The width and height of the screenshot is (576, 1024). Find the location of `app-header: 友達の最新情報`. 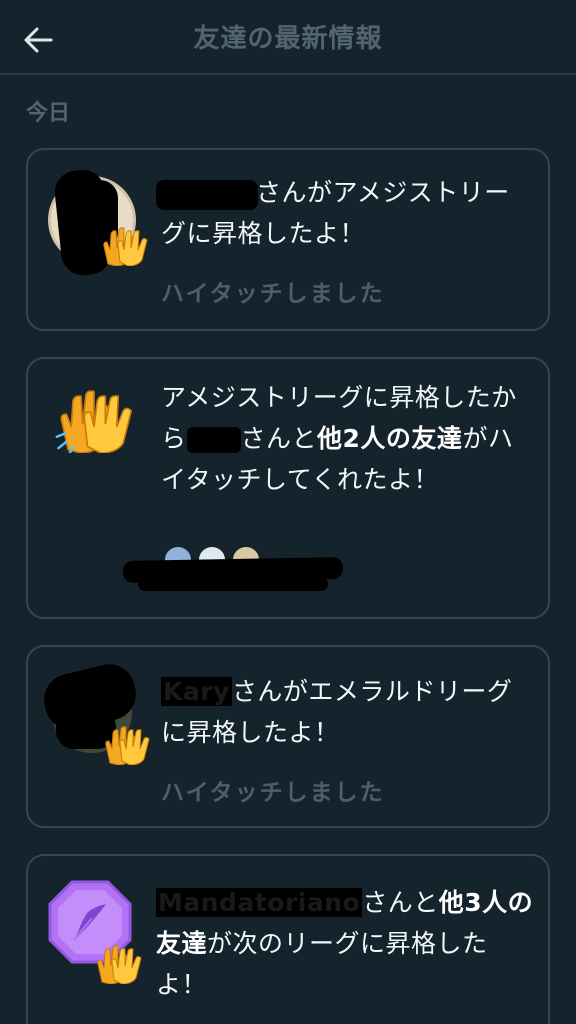

app-header: 友達の最新情報 is located at coordinates (288, 37).